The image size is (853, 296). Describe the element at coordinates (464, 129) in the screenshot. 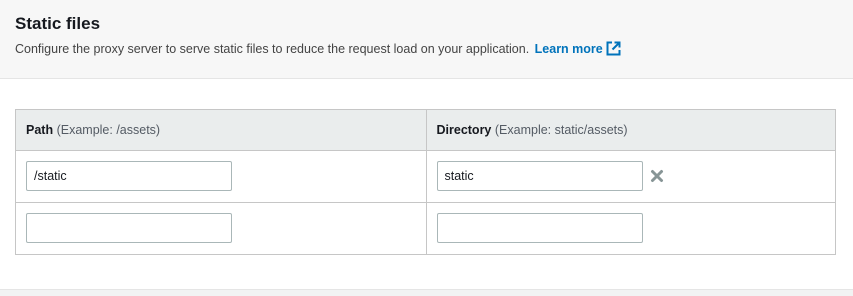

I see `directory-column-label: Directory` at that location.